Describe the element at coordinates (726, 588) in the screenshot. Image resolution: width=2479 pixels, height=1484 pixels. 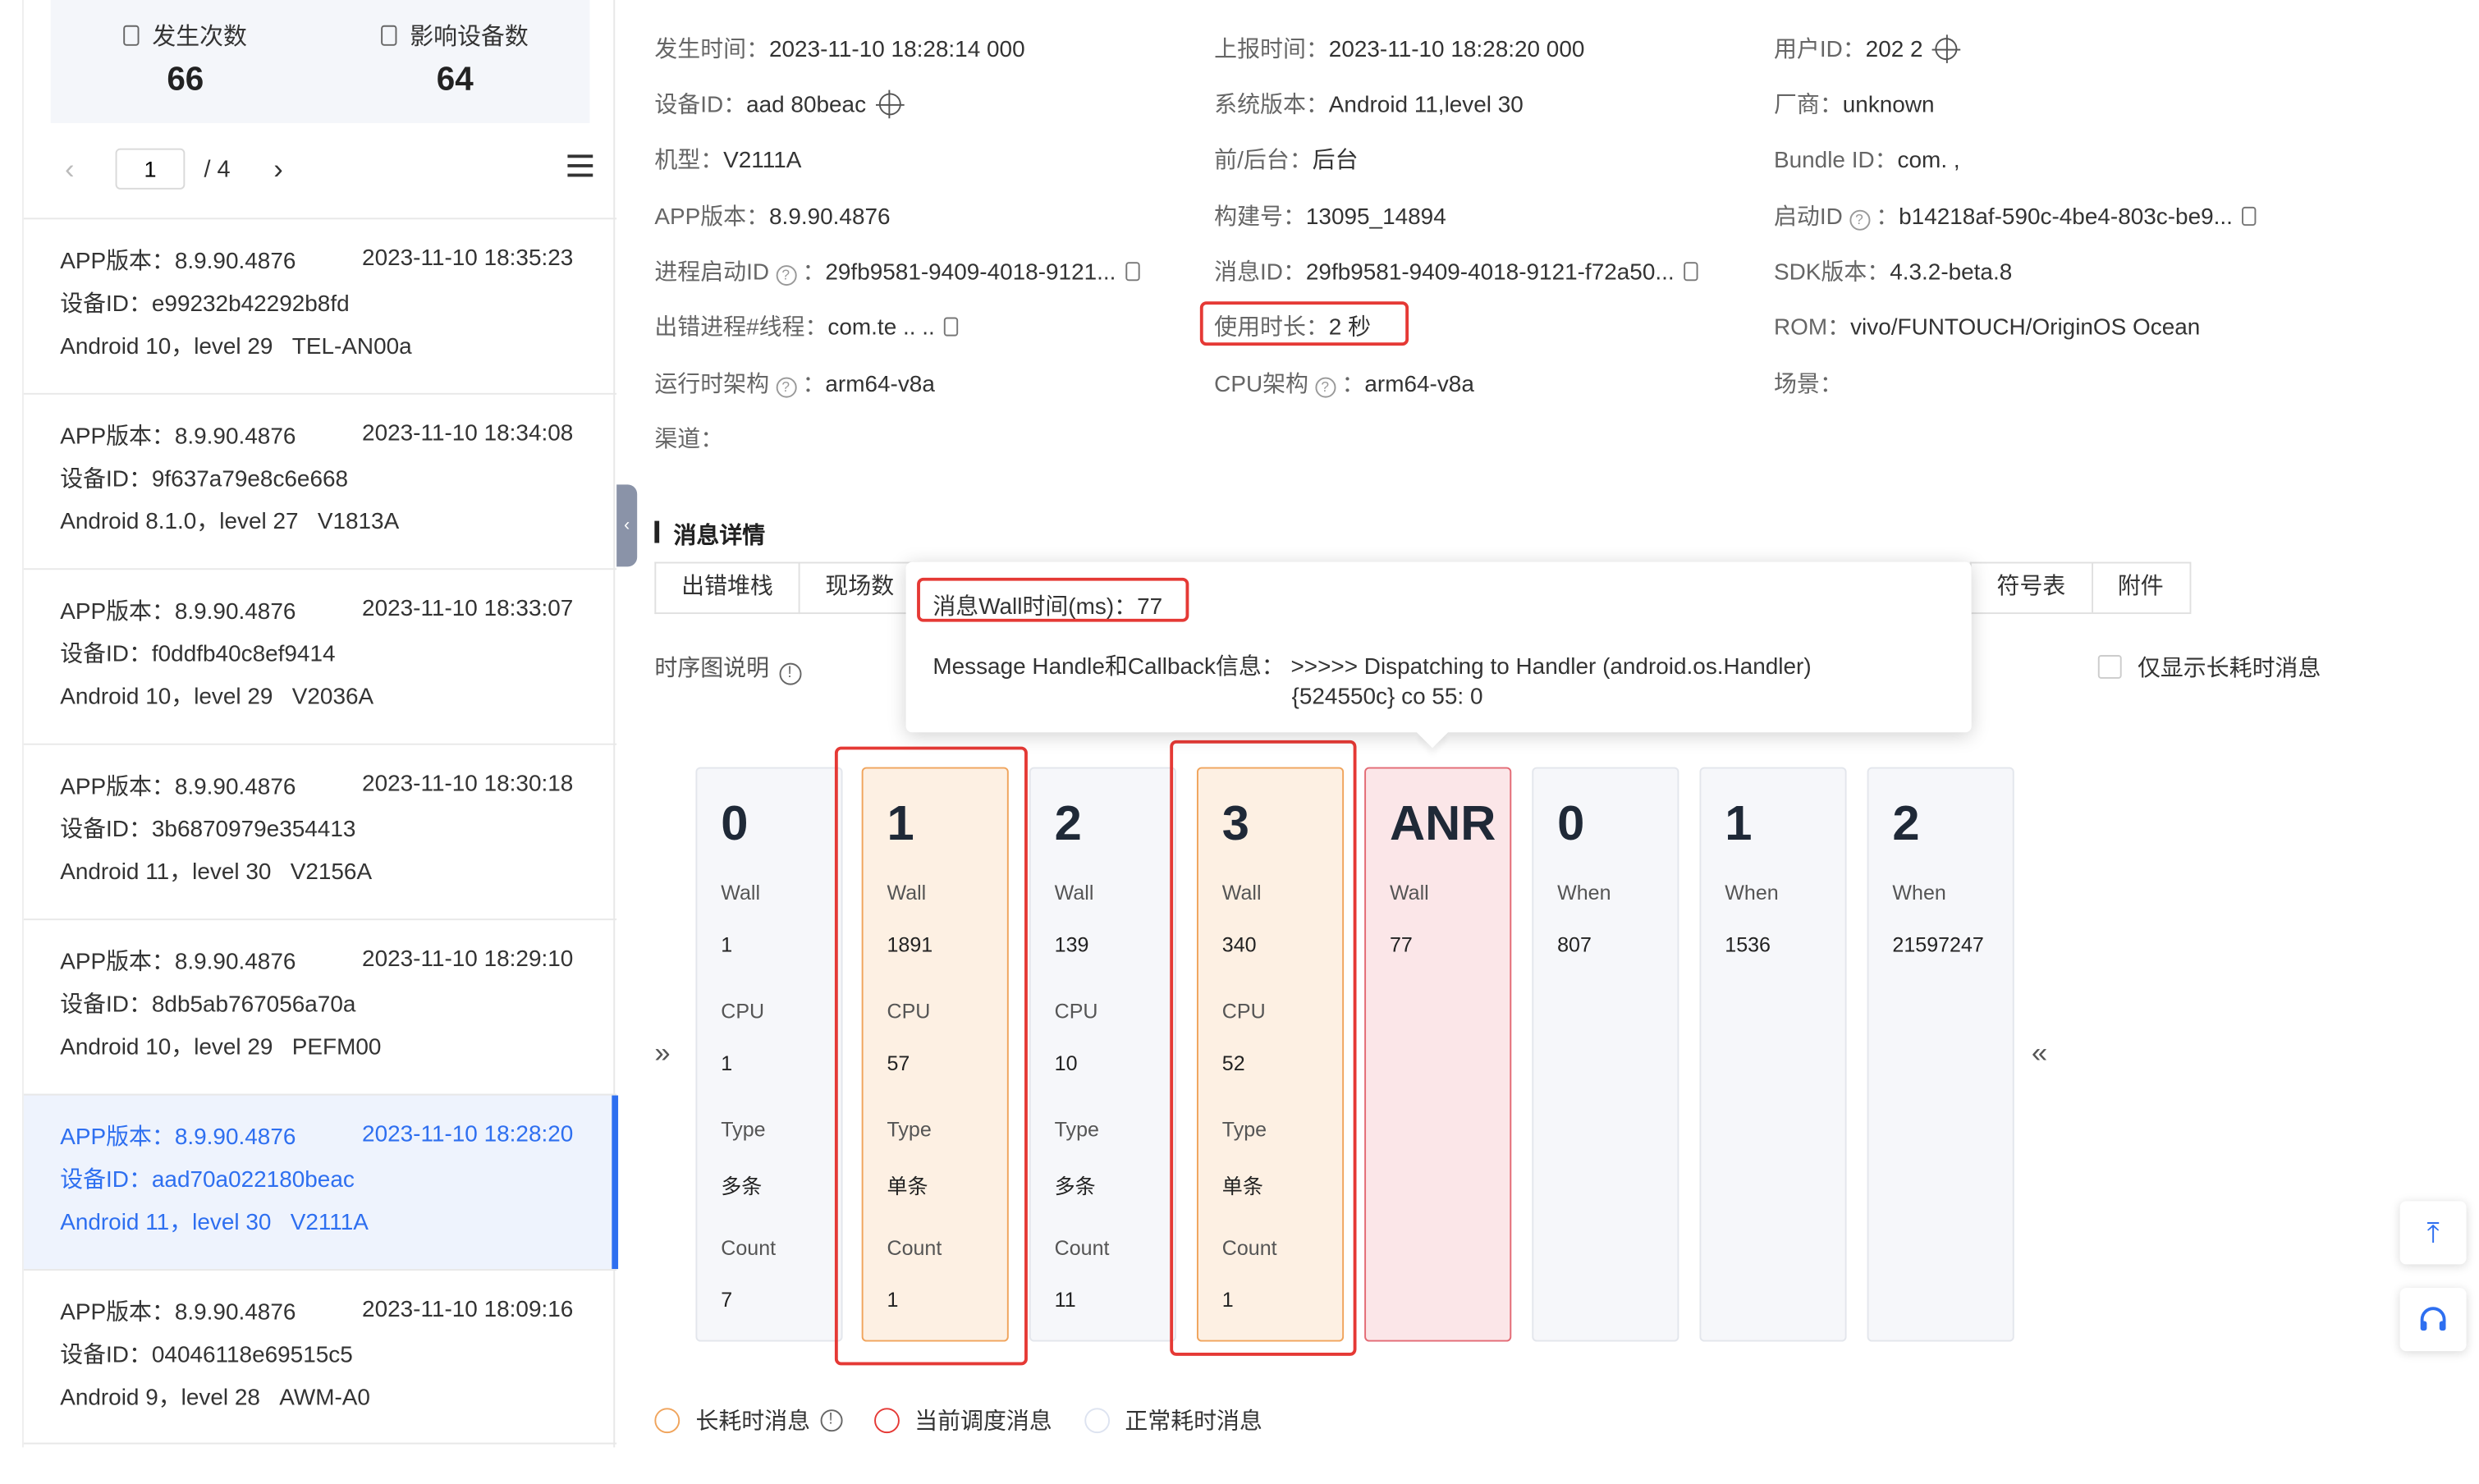
I see `tab-stack: 出错堆栈` at that location.